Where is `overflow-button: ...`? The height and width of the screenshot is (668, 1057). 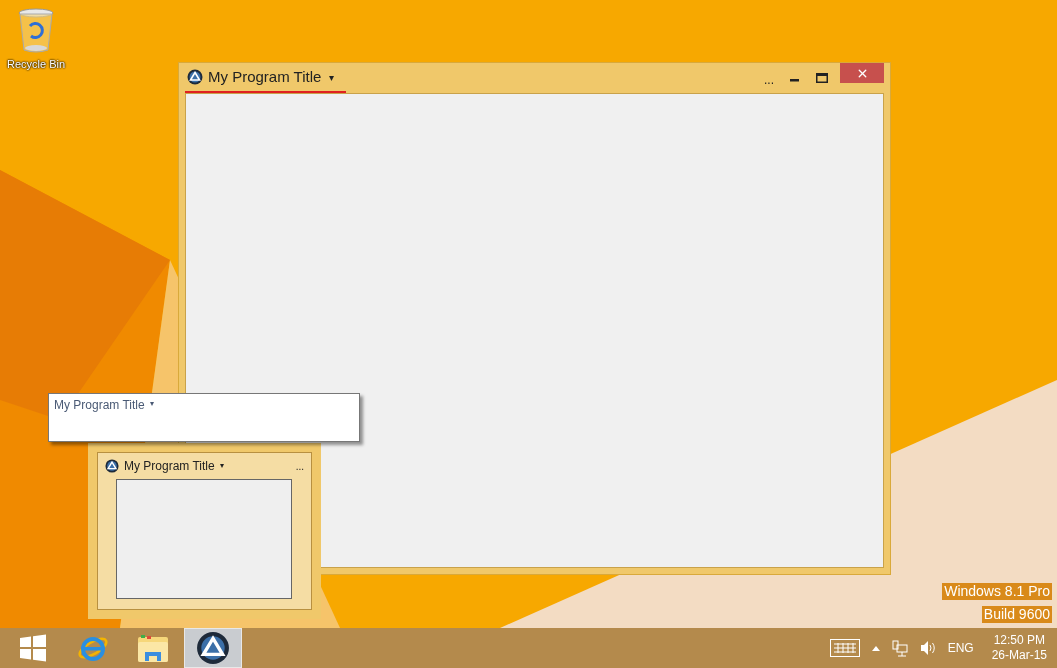 overflow-button: ... is located at coordinates (769, 80).